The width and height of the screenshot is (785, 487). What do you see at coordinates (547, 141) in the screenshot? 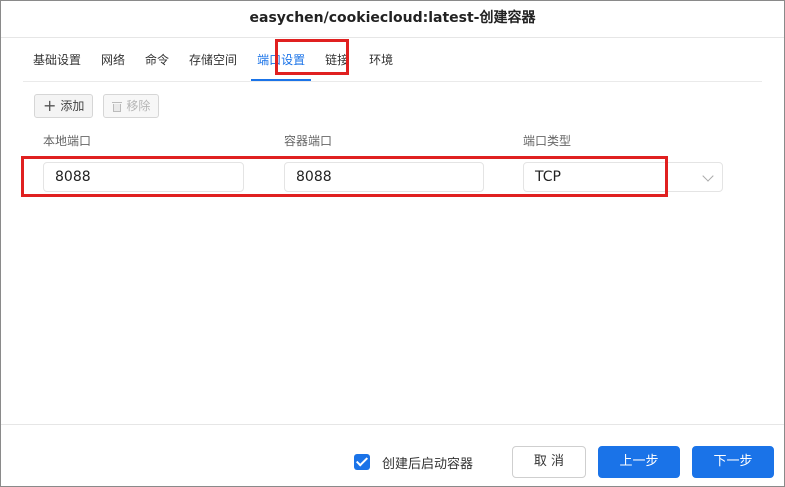
I see `column-header-port-type: 端口类型` at bounding box center [547, 141].